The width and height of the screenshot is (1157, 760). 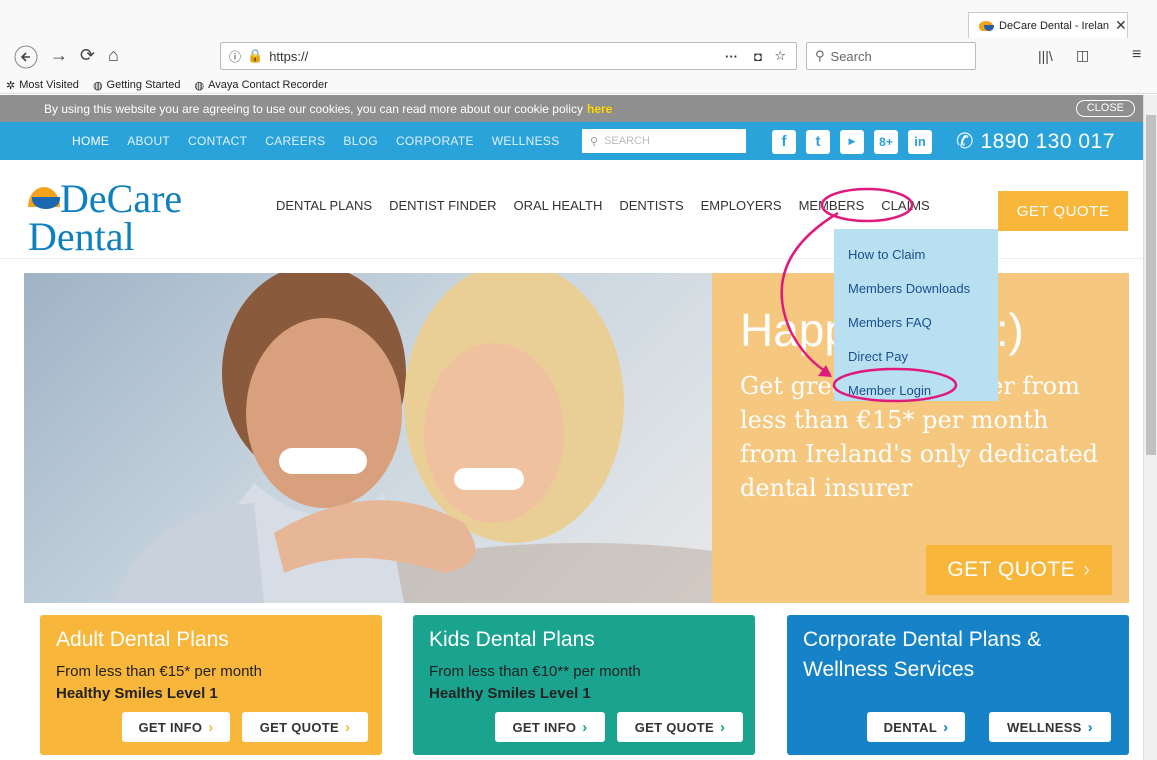 I want to click on dropdown-members-faq: Members FAQ, so click(x=916, y=322).